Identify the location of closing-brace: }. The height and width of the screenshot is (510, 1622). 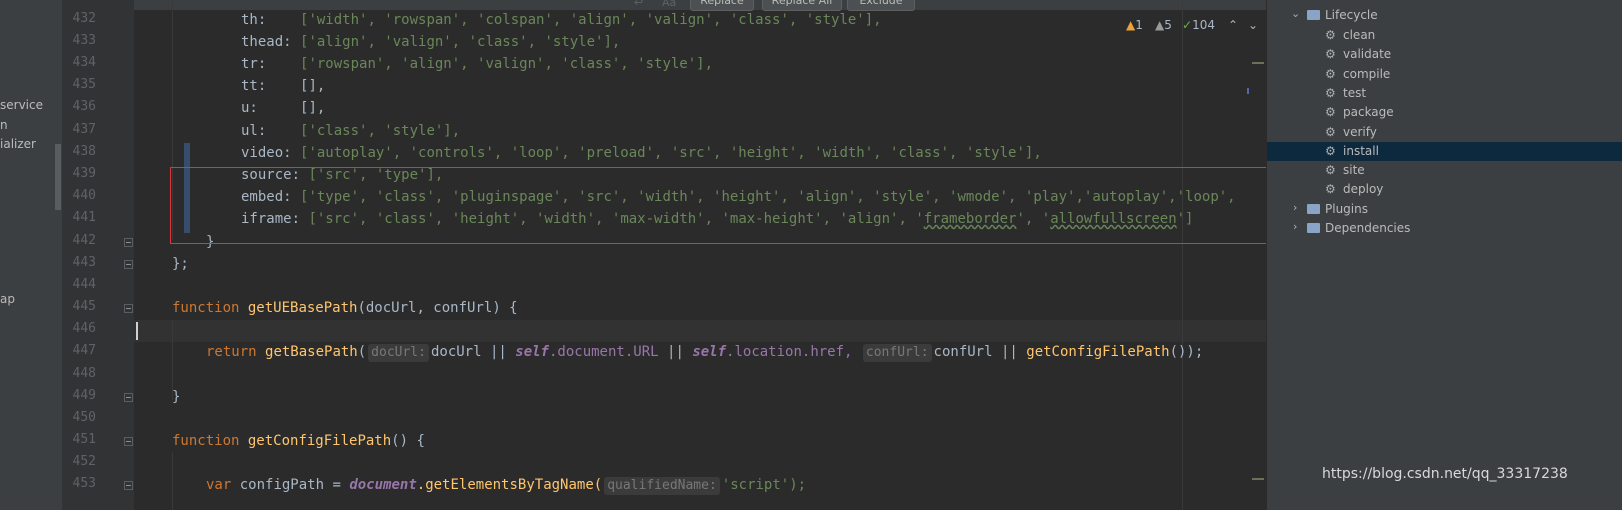
(176, 397).